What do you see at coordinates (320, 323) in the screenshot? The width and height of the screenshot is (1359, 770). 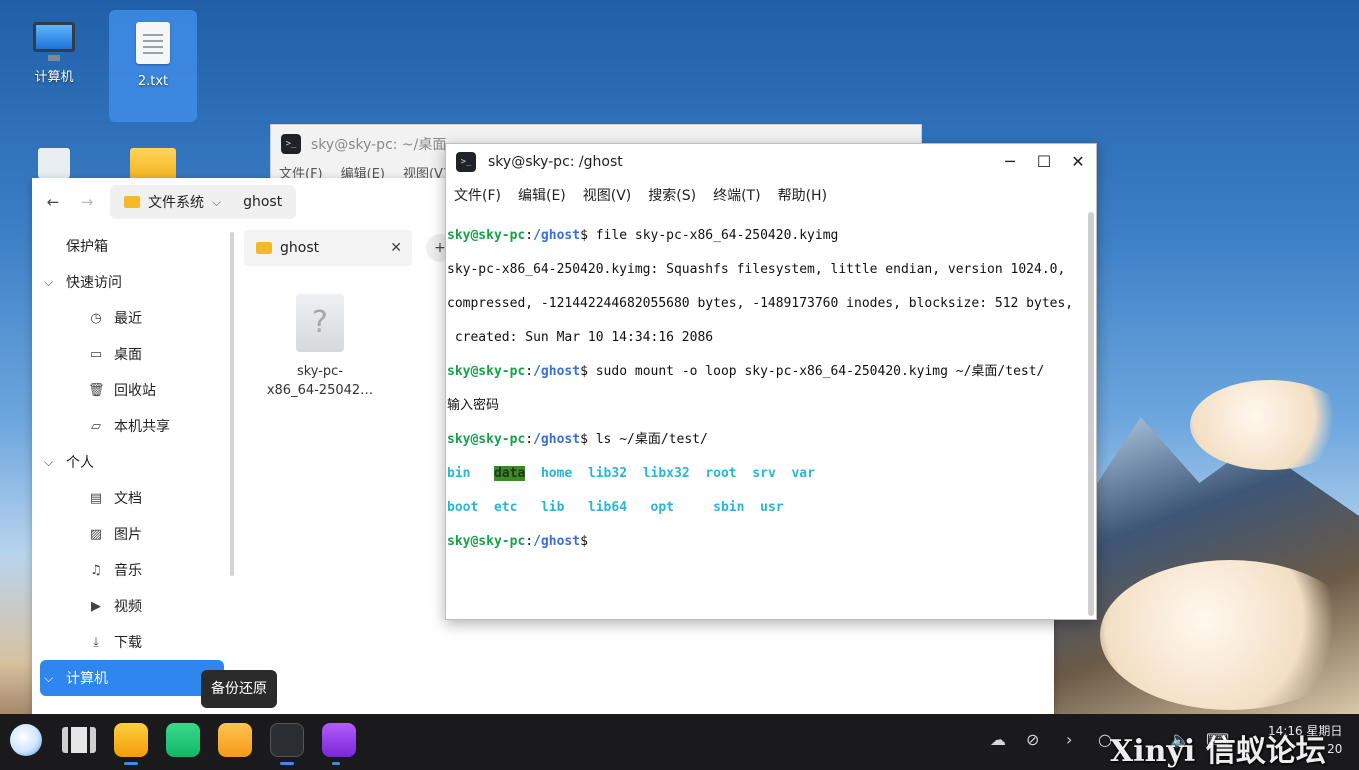 I see `unknown-file-icon: ?` at bounding box center [320, 323].